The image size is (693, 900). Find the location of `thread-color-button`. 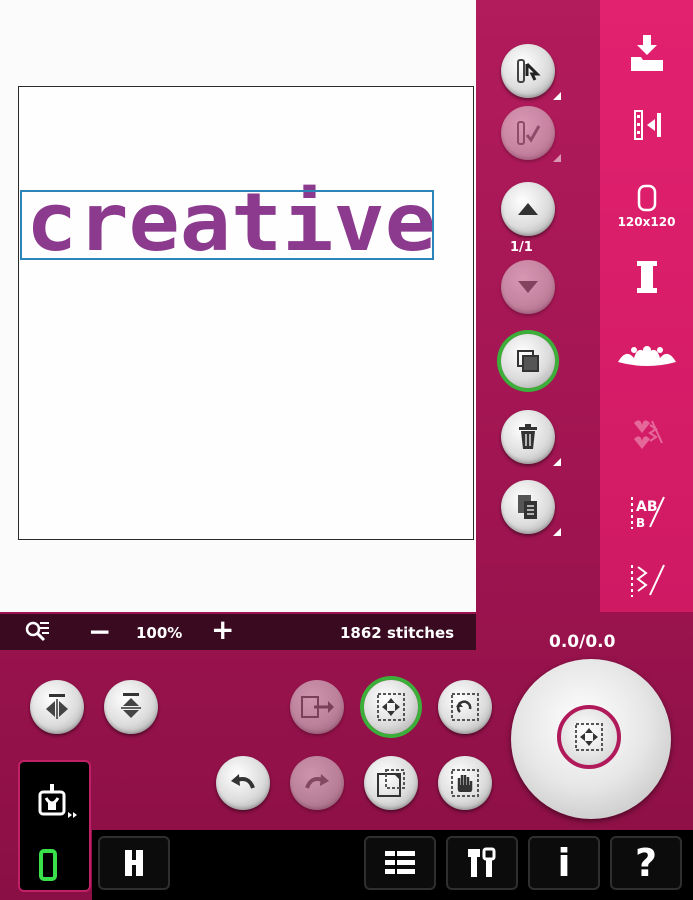

thread-color-button is located at coordinates (646, 277).